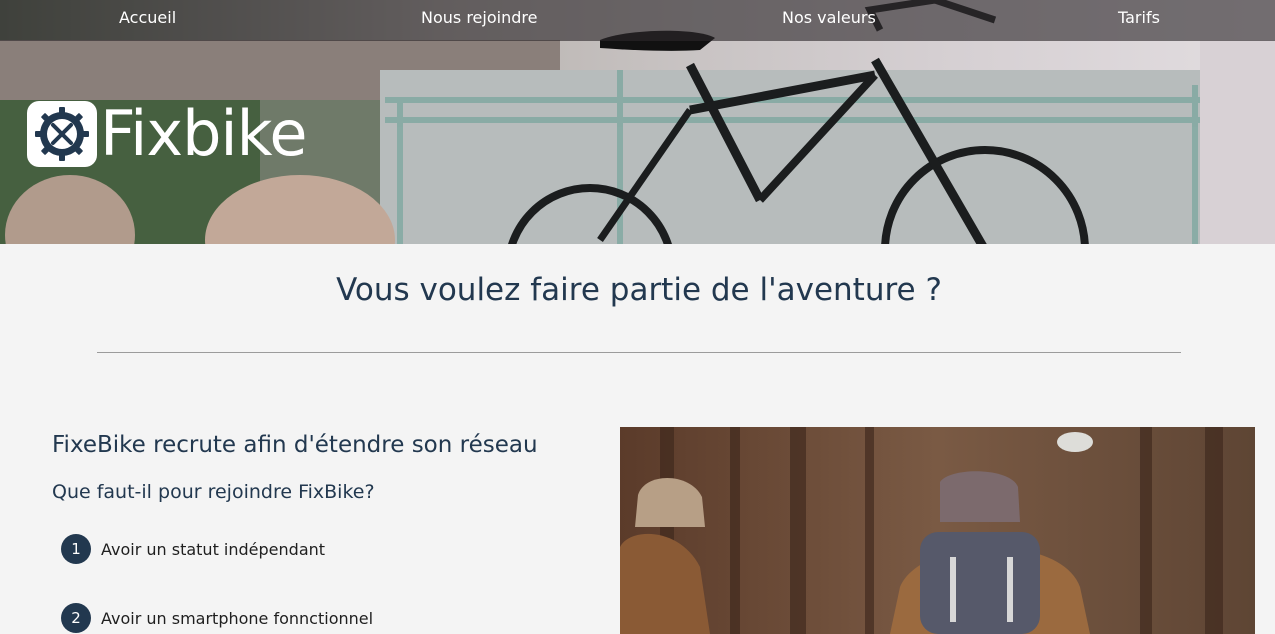  What do you see at coordinates (1139, 17) in the screenshot?
I see `nav-link-tarifs: Tarifs` at bounding box center [1139, 17].